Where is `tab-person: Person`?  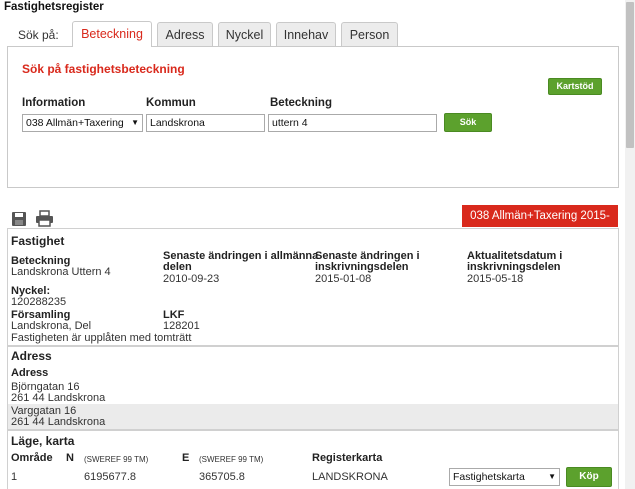
tab-person: Person is located at coordinates (369, 34).